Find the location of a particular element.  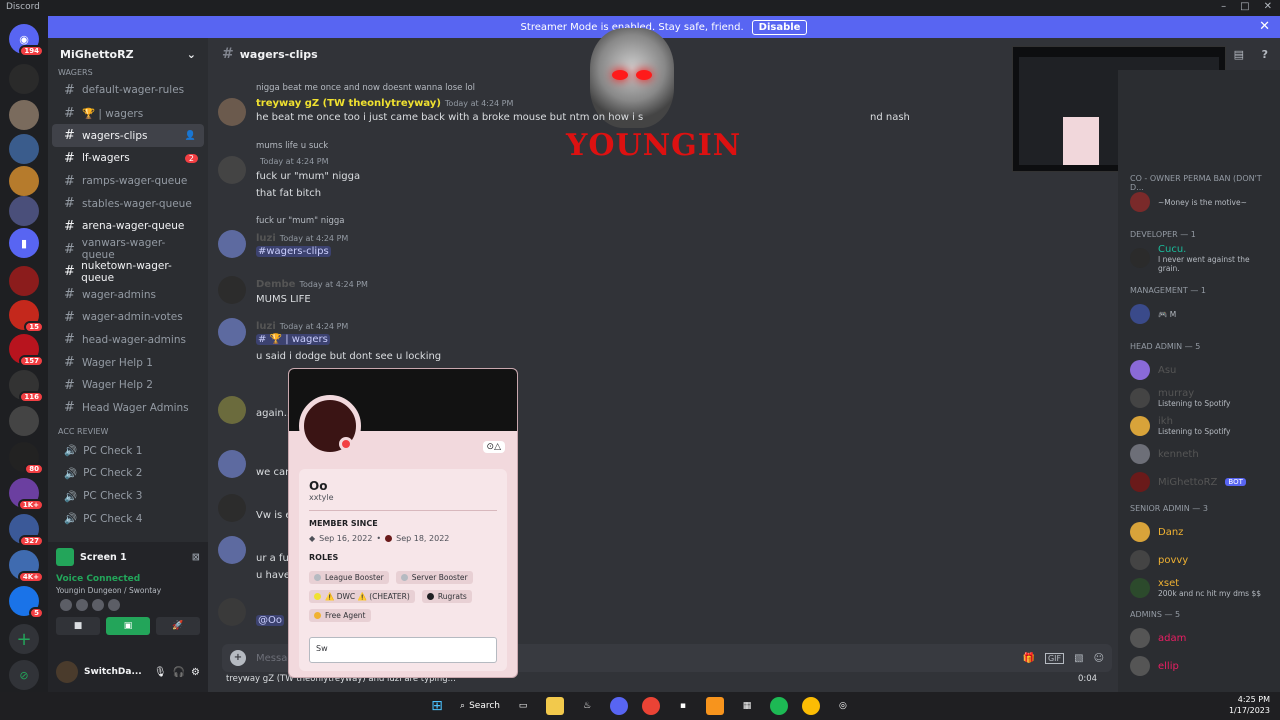

spotify-icon is located at coordinates (778, 706).